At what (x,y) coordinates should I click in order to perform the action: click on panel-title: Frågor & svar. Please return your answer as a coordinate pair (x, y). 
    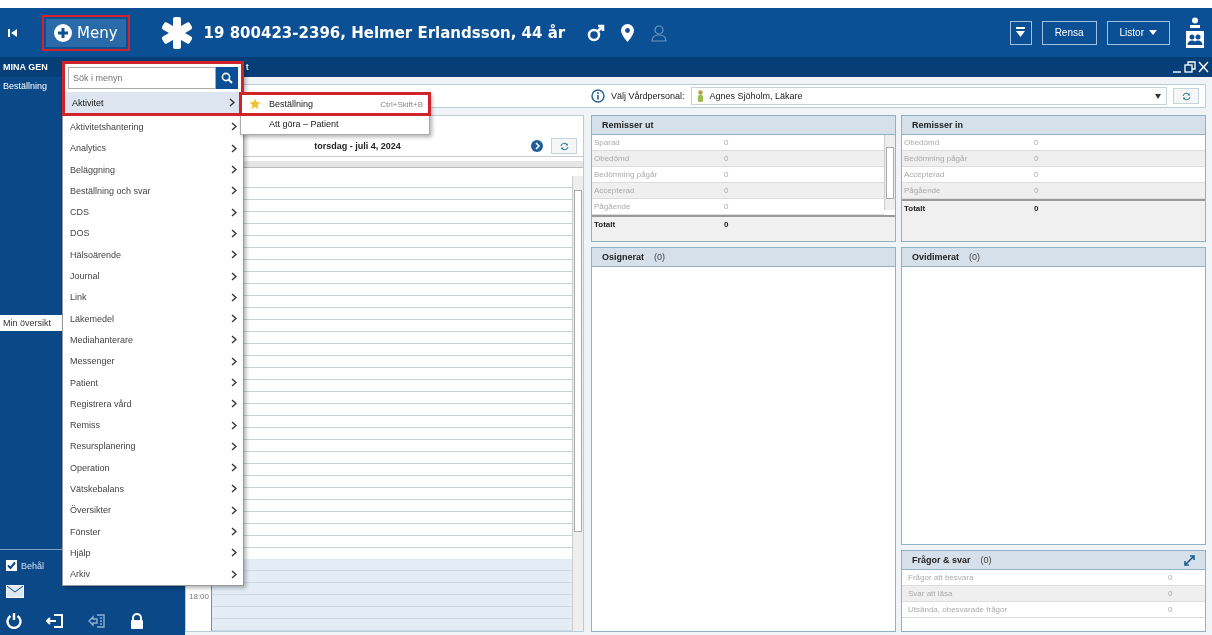
    Looking at the image, I should click on (941, 560).